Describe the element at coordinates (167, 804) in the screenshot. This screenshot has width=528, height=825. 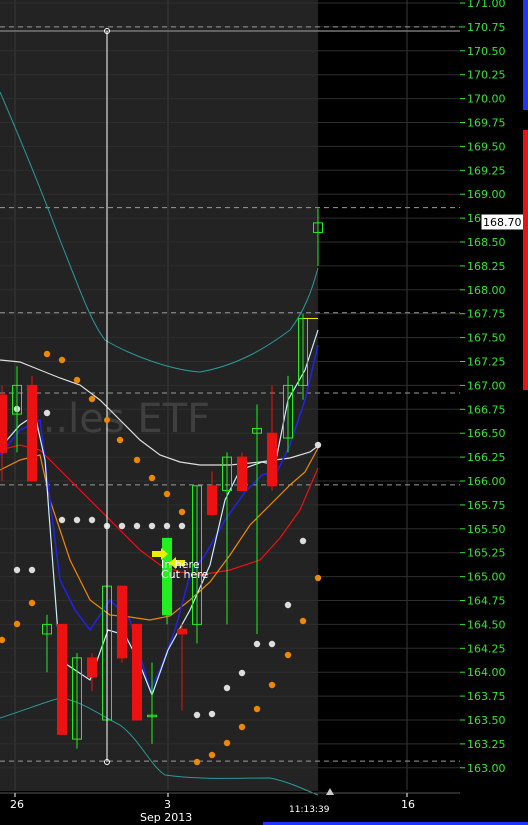
I see `x-label-3: 3` at that location.